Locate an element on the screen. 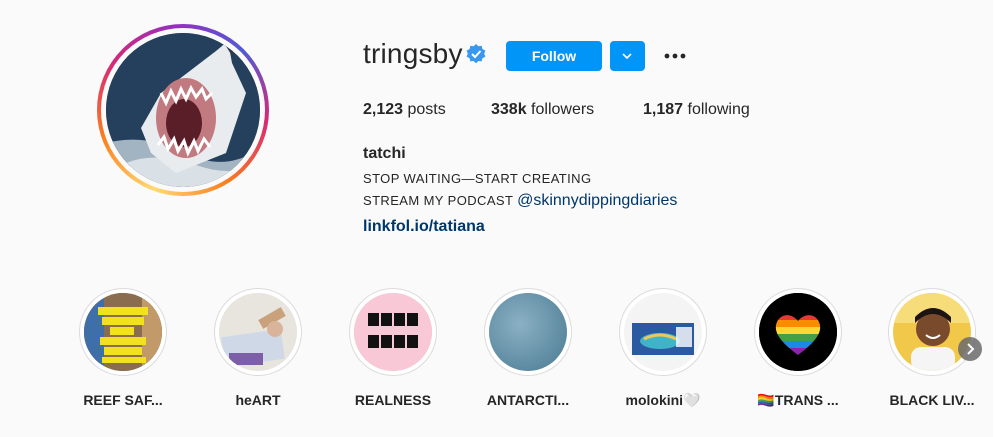  bio-line-1: STOP WAITING—START CREATING is located at coordinates (477, 178).